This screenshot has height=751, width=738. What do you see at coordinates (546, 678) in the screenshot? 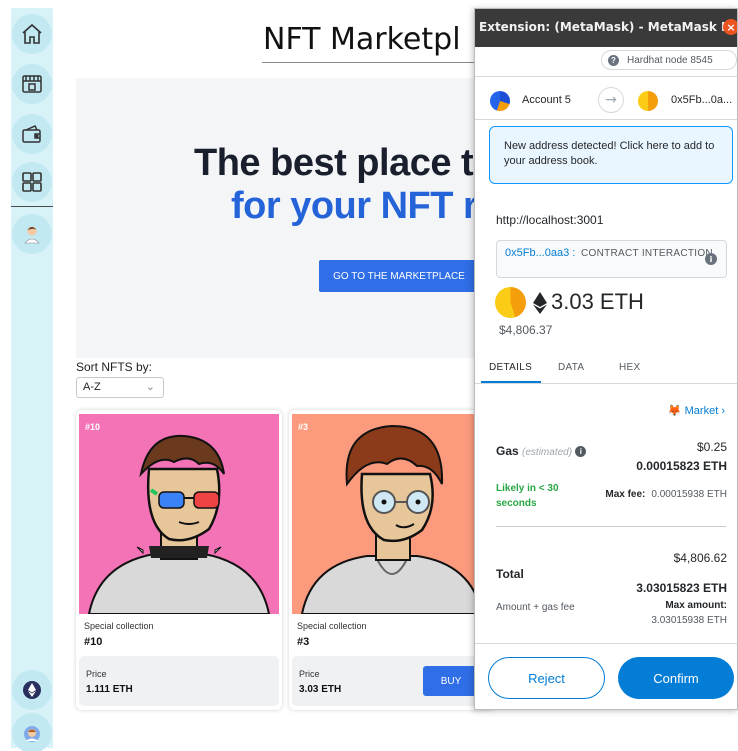
I see `reject-button: Reject` at bounding box center [546, 678].